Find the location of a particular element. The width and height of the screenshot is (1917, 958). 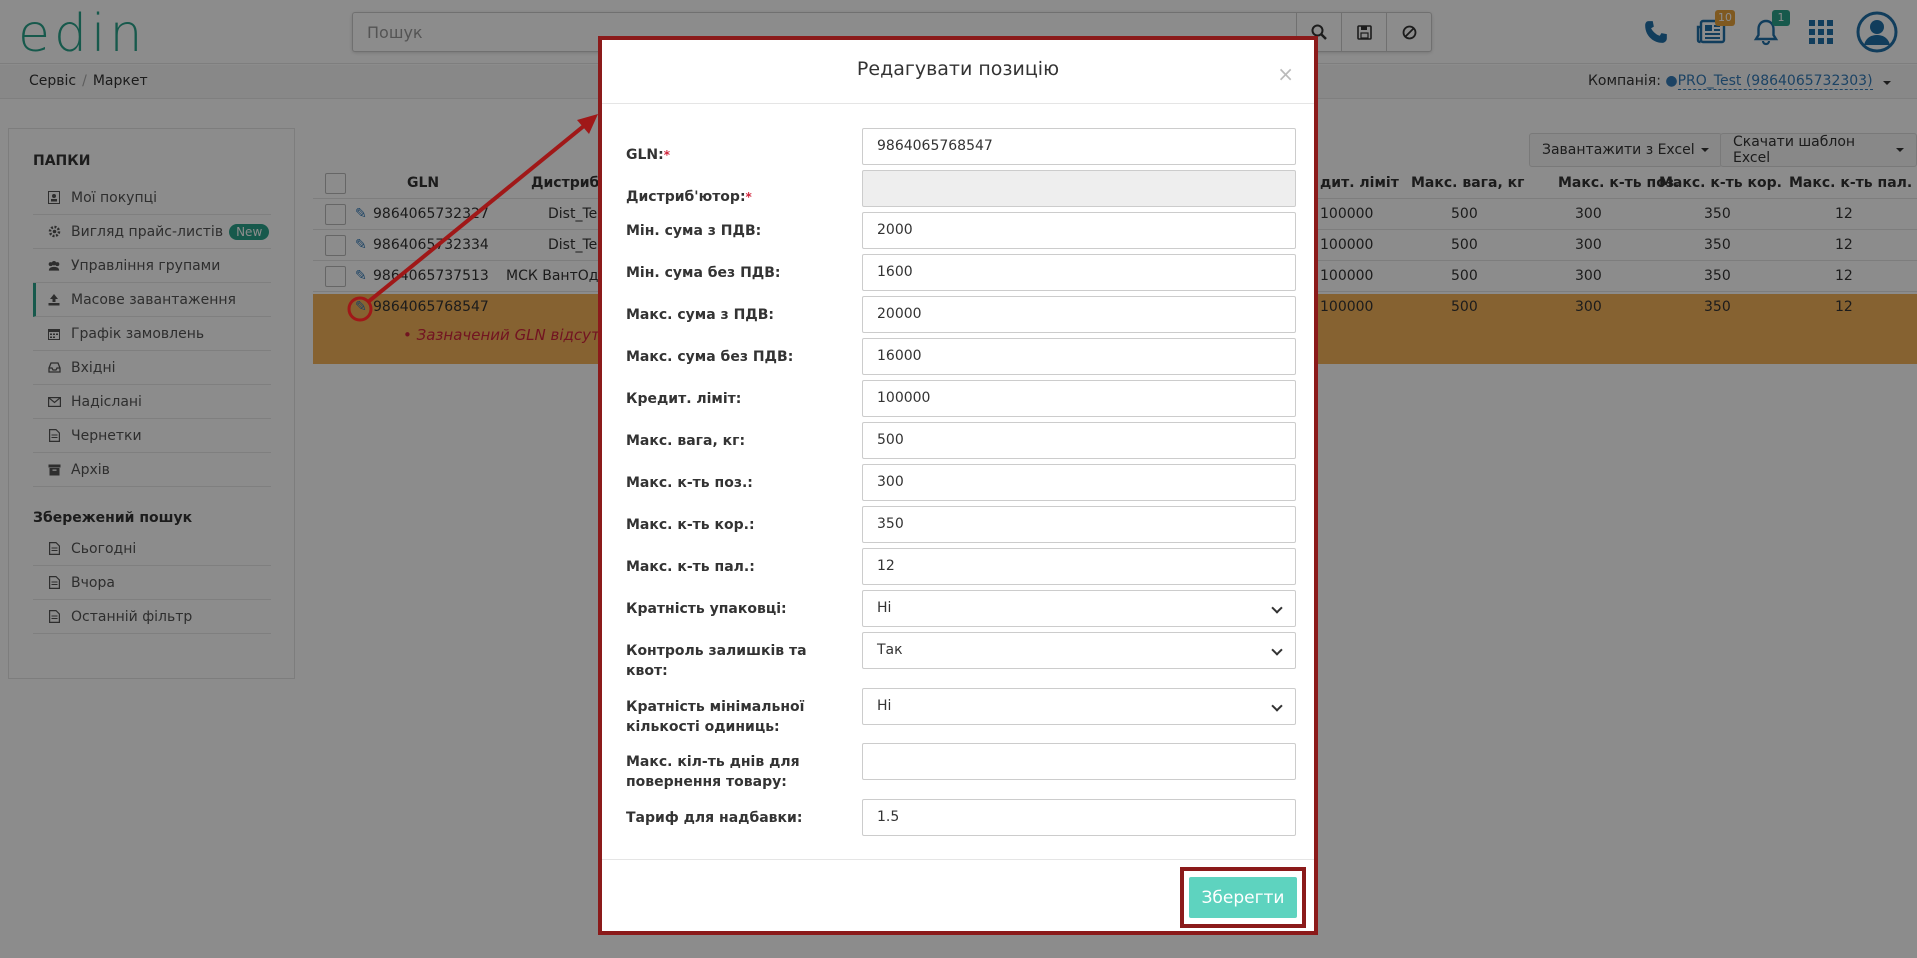

field-label: Макс. сума без ПДВ: is located at coordinates (710, 357).